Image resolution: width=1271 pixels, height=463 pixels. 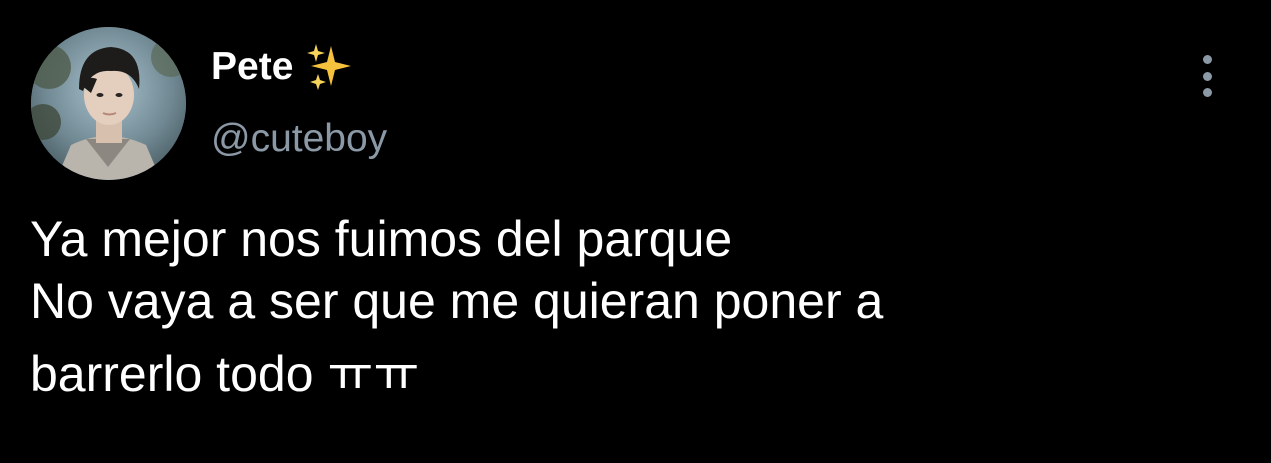 What do you see at coordinates (252, 67) in the screenshot?
I see `display-name: Pete` at bounding box center [252, 67].